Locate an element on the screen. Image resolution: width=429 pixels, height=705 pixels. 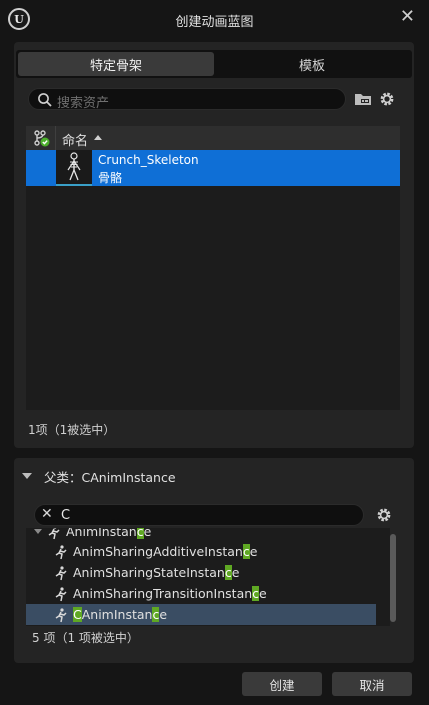
asset-name: Crunch_Skeleton is located at coordinates (148, 160).